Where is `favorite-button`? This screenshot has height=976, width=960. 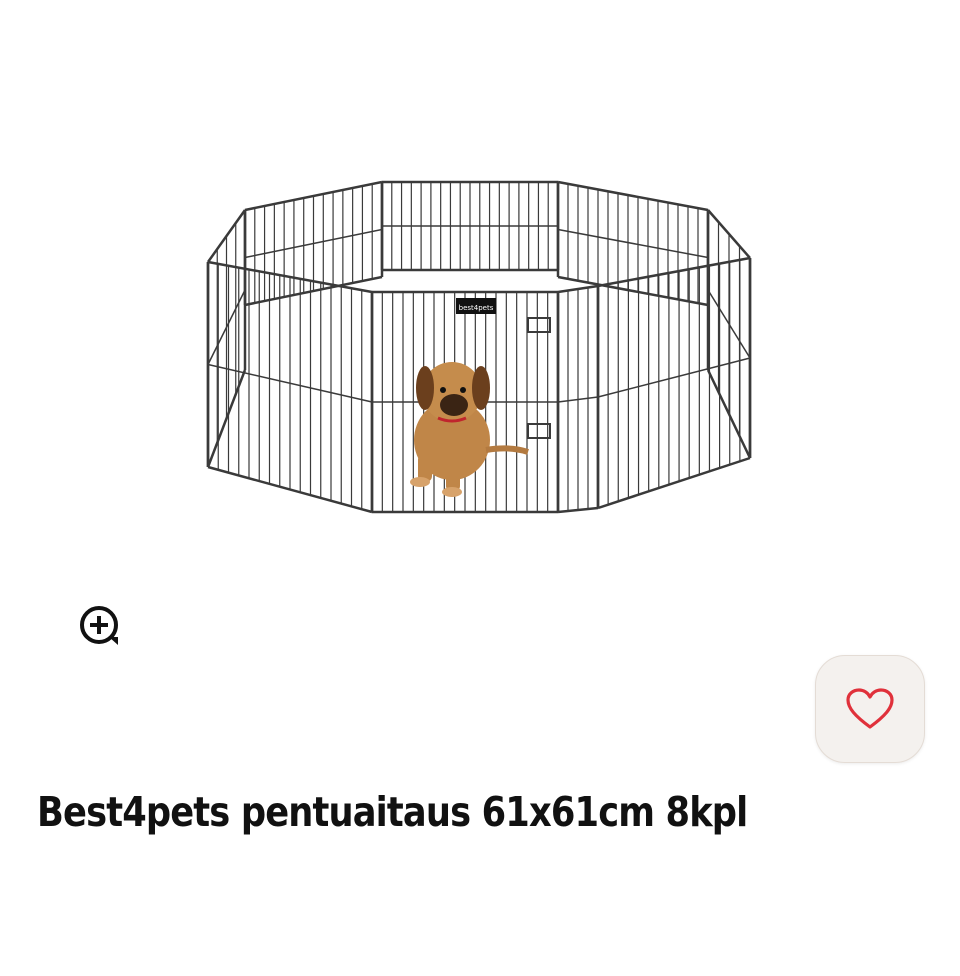
favorite-button is located at coordinates (870, 709).